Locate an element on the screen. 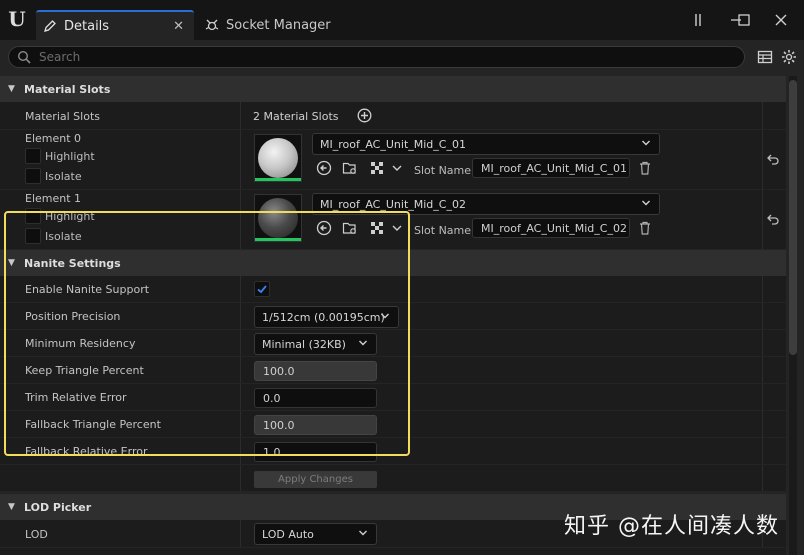 This screenshot has height=555, width=804. minimum-residency-dropdown: Minimal (32KB) is located at coordinates (315, 344).